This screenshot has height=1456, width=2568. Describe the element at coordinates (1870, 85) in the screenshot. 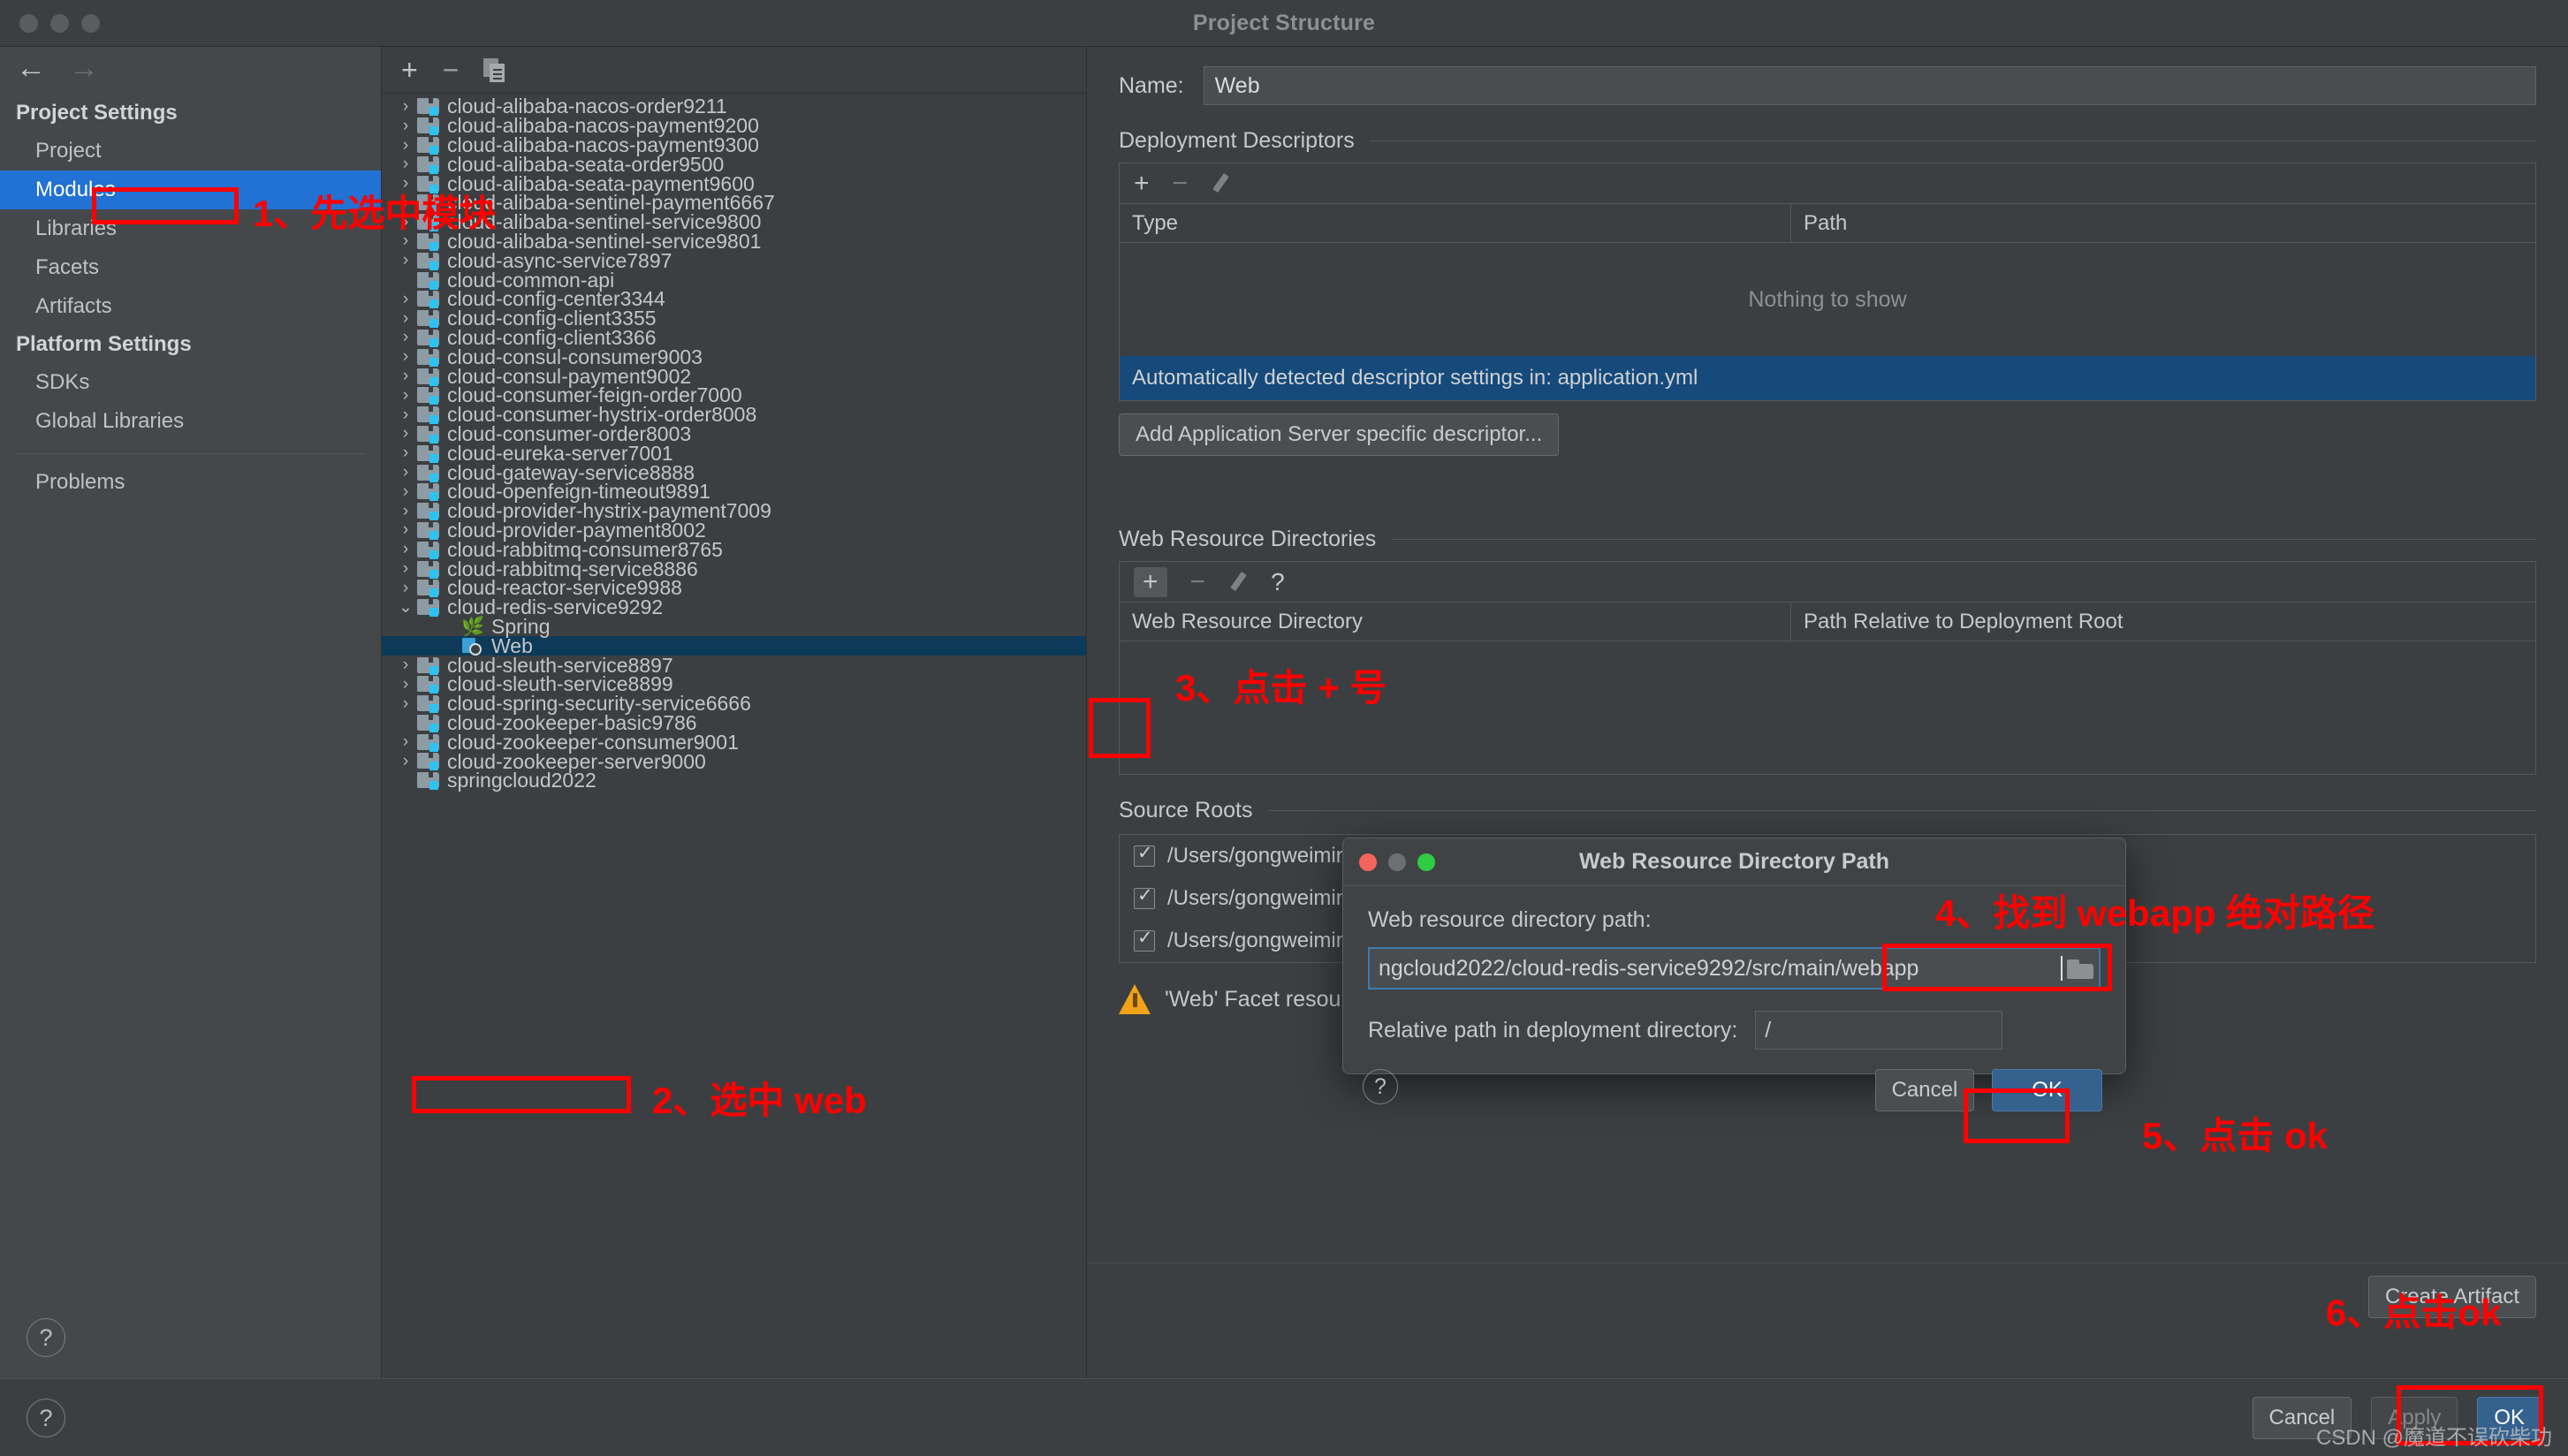

I see `facet-name-input` at that location.